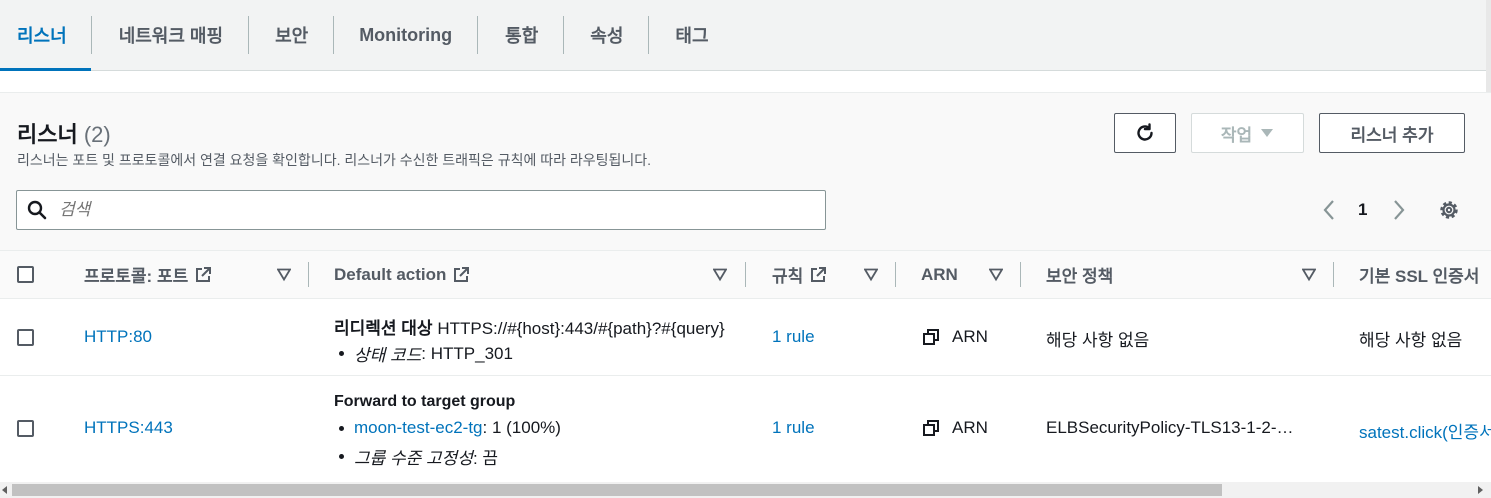 Image resolution: width=1491 pixels, height=498 pixels. I want to click on refresh-button, so click(1145, 133).